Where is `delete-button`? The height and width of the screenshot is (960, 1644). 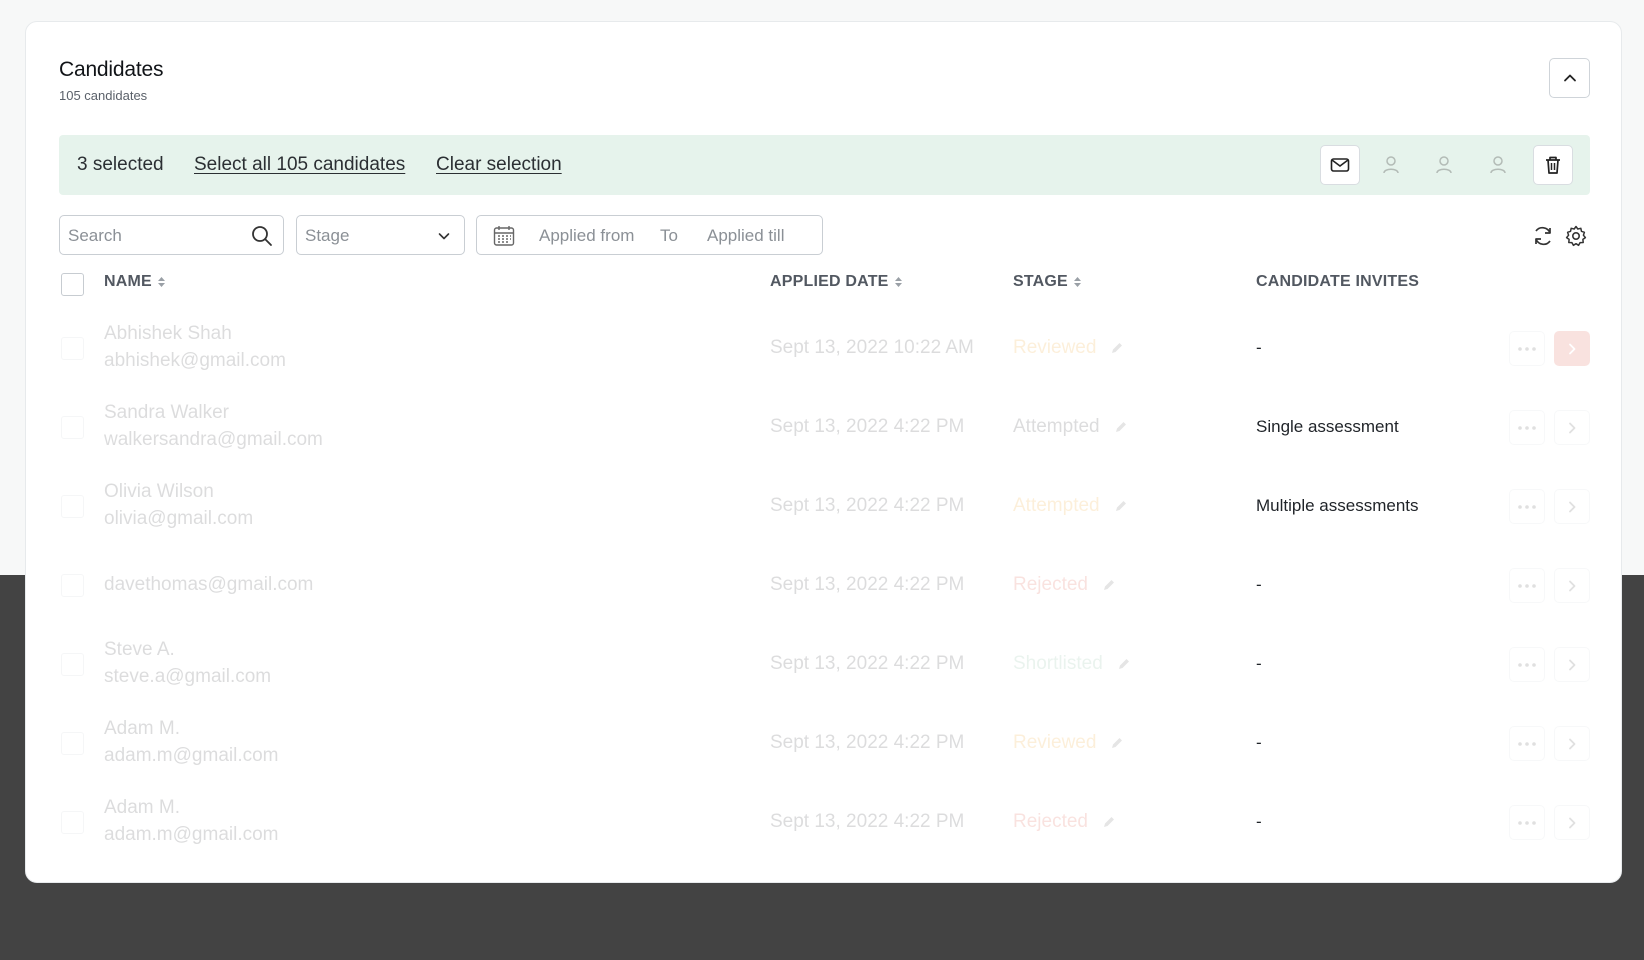
delete-button is located at coordinates (1553, 165).